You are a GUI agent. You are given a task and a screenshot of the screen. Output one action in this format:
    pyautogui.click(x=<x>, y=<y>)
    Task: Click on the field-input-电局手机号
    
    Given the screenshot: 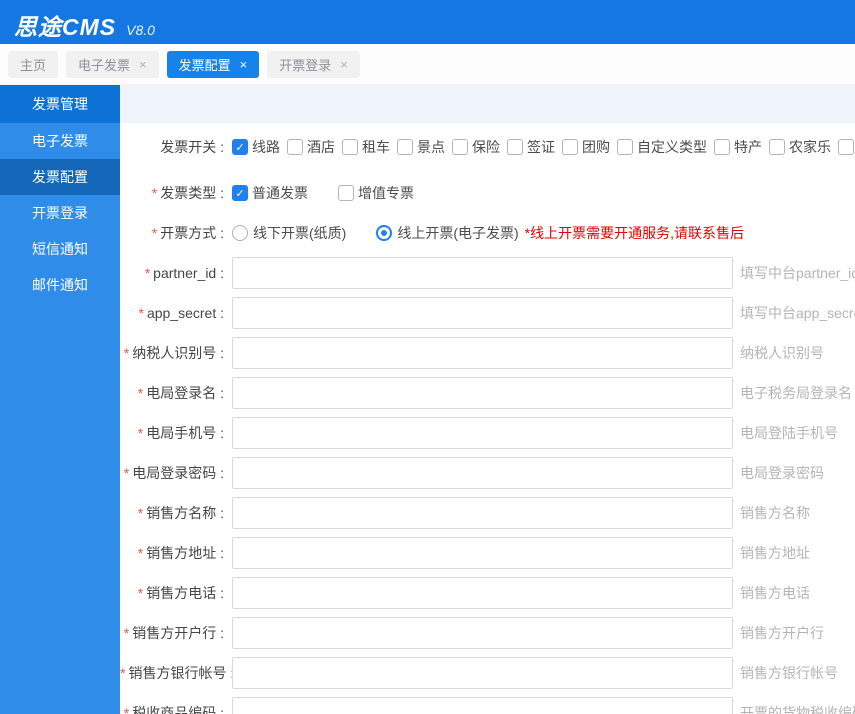 What is the action you would take?
    pyautogui.click(x=482, y=433)
    